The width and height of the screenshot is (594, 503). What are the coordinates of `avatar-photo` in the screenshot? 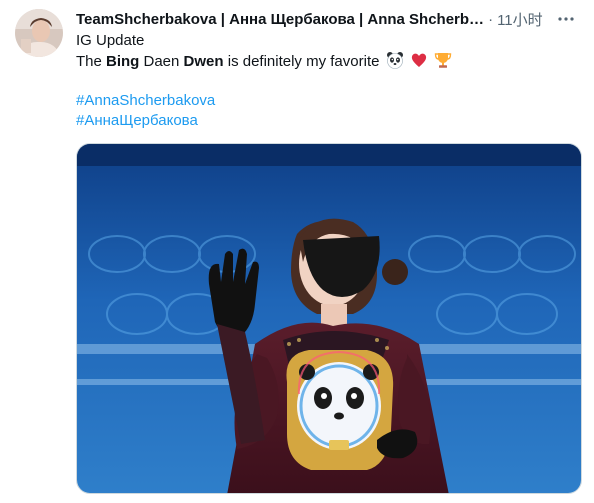 It's located at (39, 33).